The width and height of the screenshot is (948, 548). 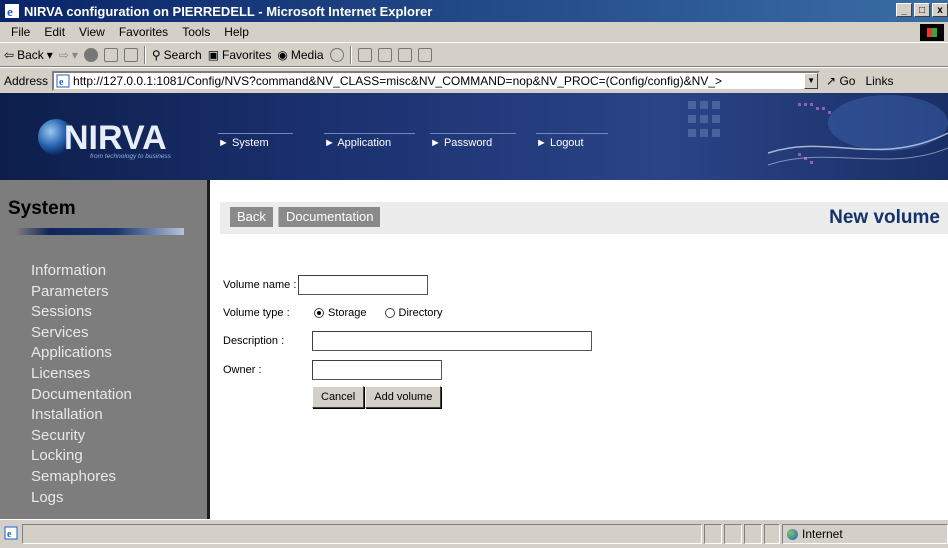 I want to click on sidebar-item-documentation: Documentation, so click(x=81, y=395).